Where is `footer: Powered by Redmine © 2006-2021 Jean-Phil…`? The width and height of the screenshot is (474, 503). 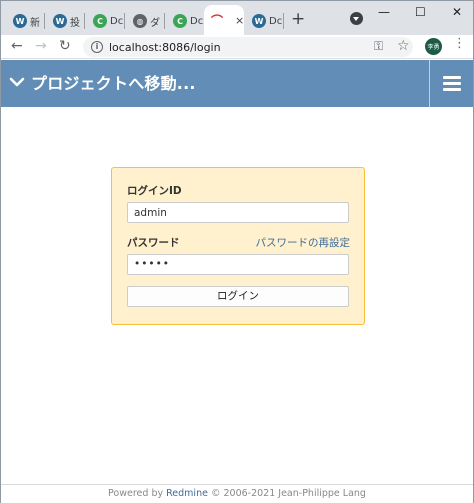 footer: Powered by Redmine © 2006-2021 Jean-Phil… is located at coordinates (237, 493).